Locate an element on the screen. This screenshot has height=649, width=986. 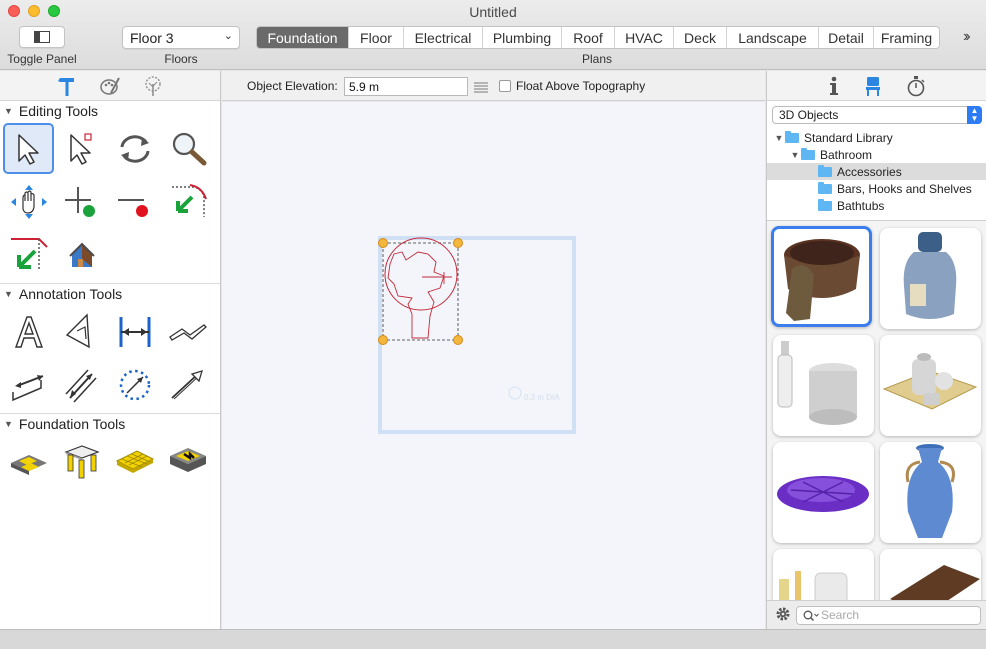
chevron-down-icon: ⌄ is located at coordinates (228, 36).